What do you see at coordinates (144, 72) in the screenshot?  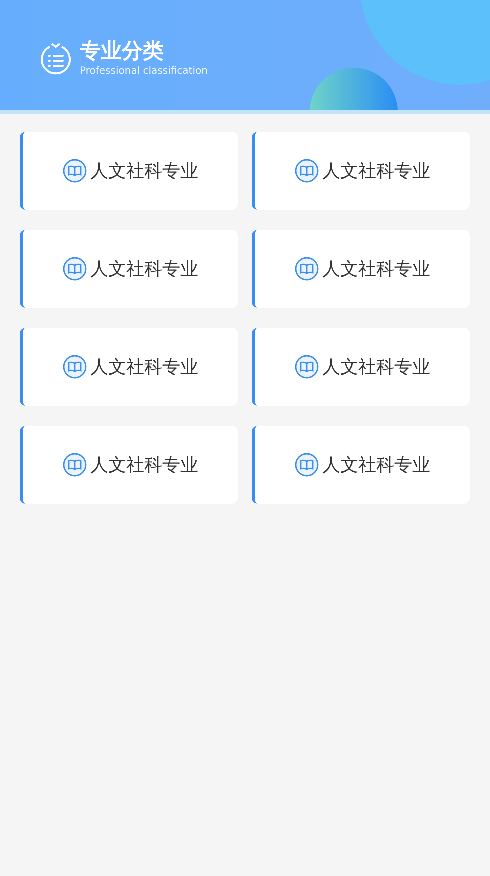 I see `page-subtitle: Professional classification` at bounding box center [144, 72].